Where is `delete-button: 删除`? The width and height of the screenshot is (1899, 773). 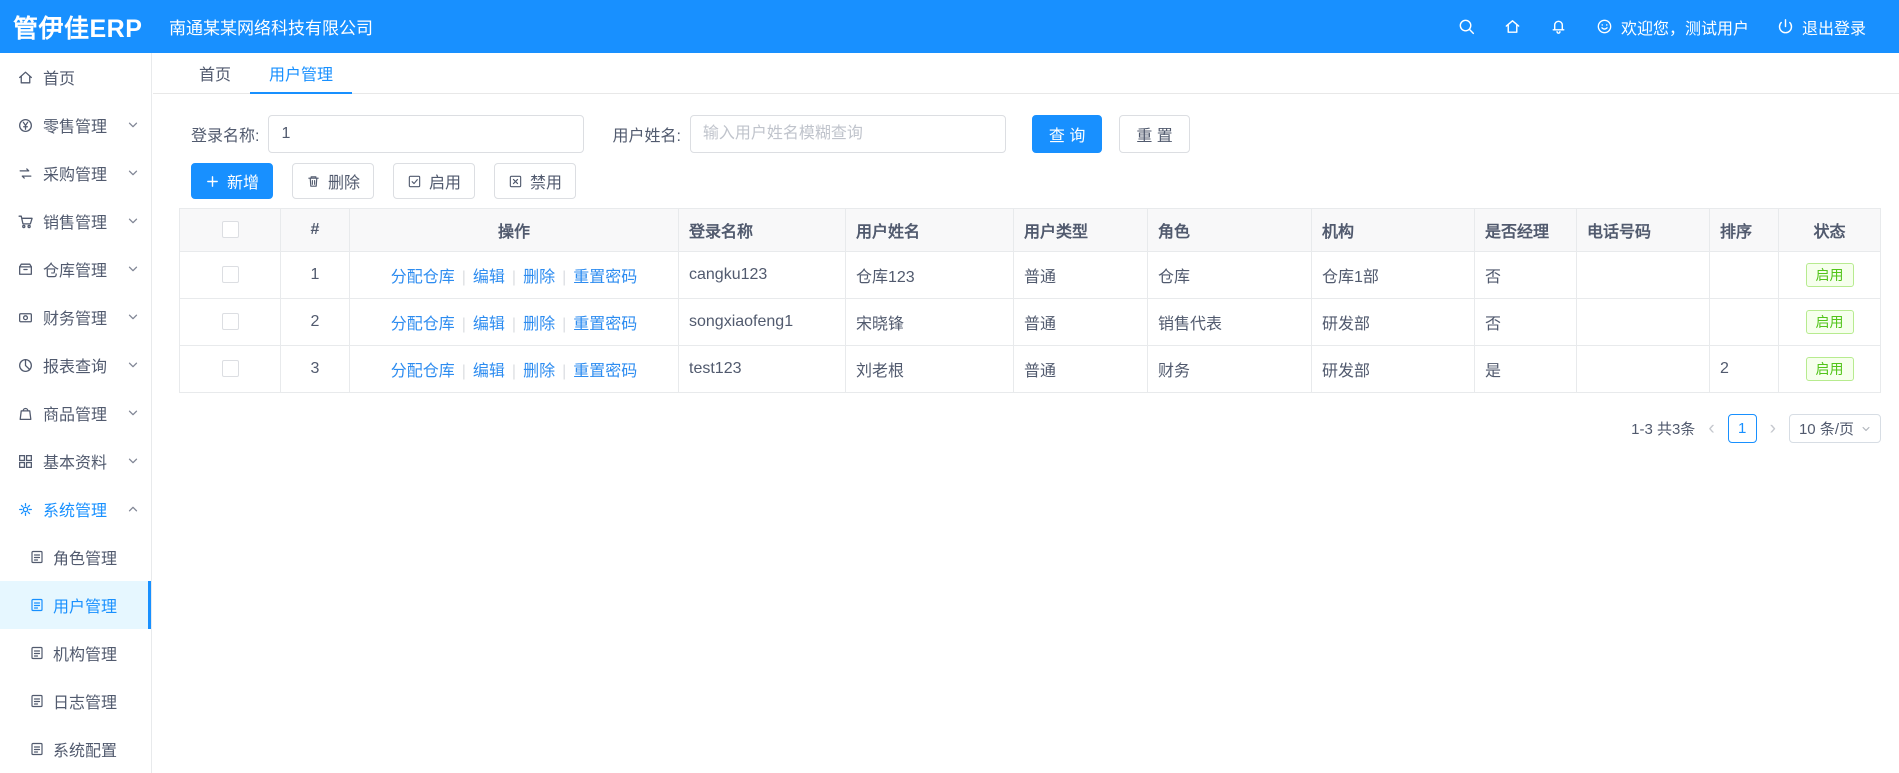
delete-button: 删除 is located at coordinates (333, 181).